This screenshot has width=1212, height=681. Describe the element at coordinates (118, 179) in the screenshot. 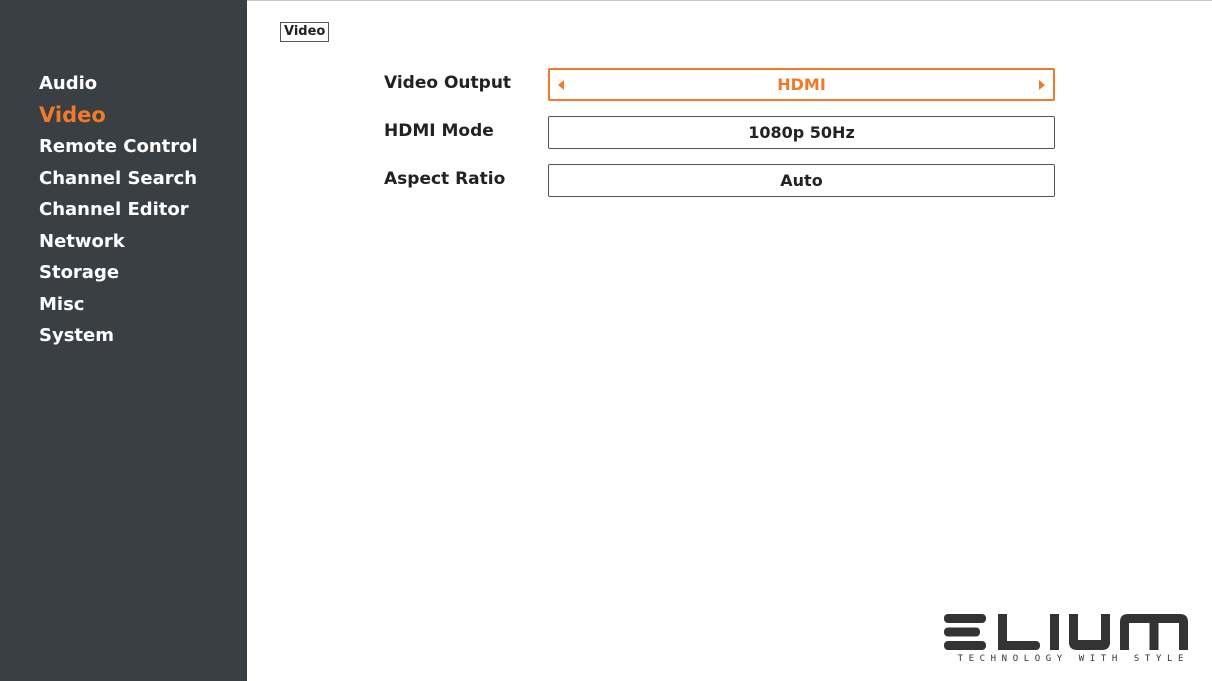

I see `sidebar-item-channel-search: Channel Search` at that location.